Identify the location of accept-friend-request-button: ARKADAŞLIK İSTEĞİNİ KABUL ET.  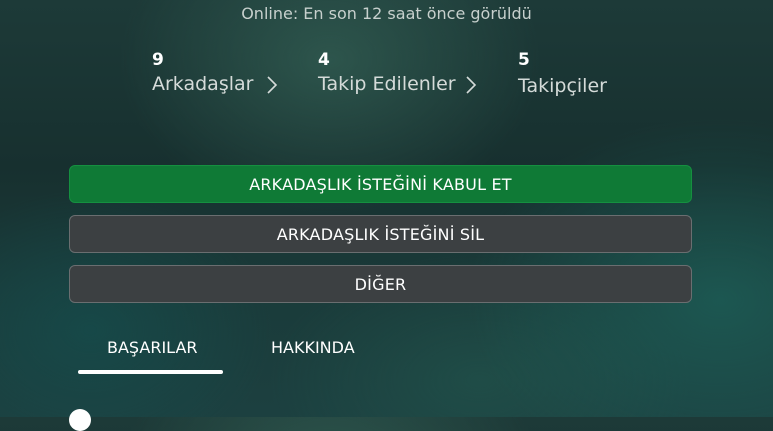
(380, 184).